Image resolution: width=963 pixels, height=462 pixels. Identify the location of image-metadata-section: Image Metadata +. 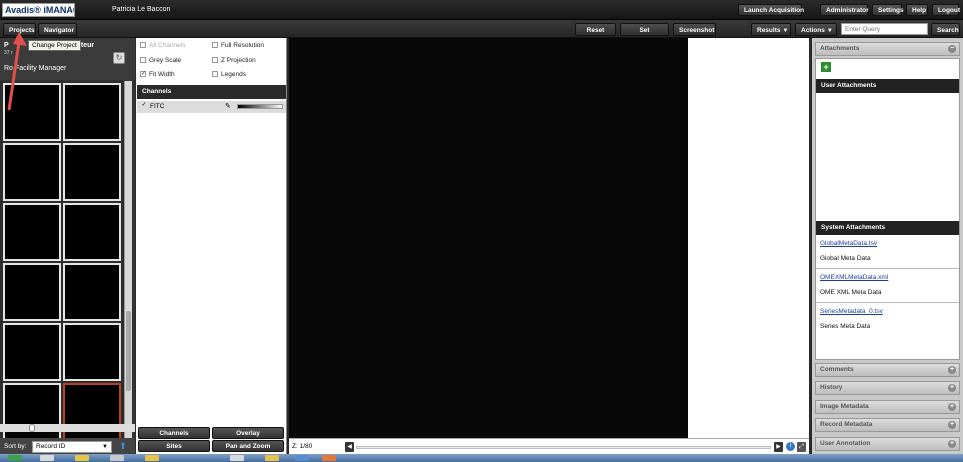
(887, 407).